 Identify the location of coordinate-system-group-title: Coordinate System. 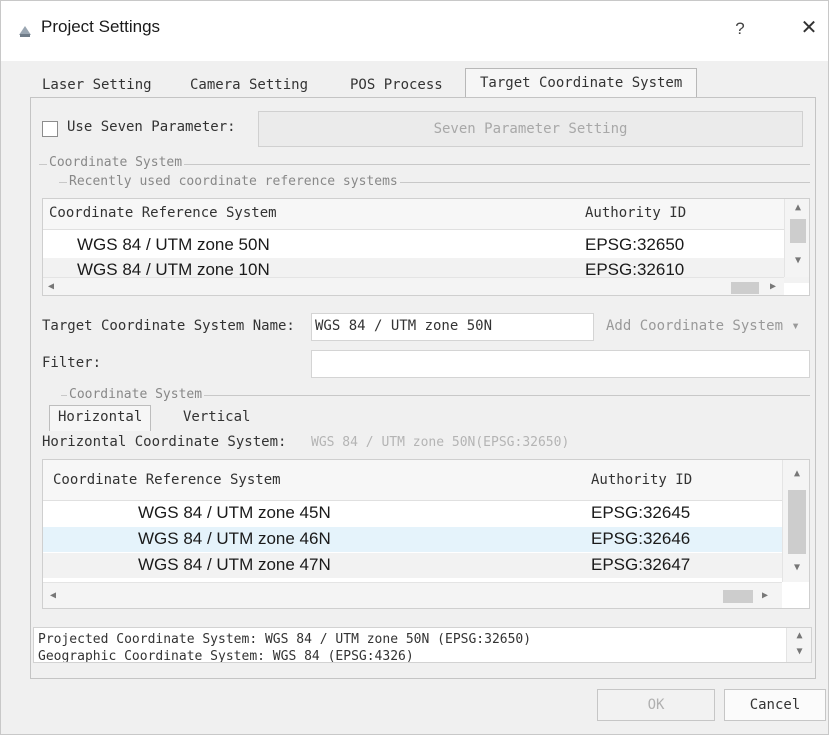
(116, 162).